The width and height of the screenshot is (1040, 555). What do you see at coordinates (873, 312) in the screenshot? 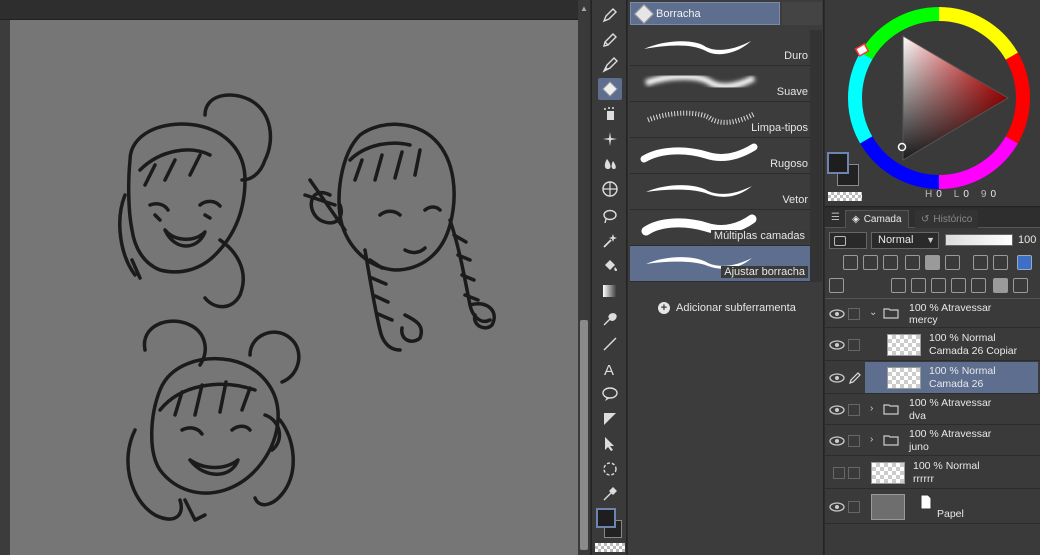
I see `chevron-down-icon: ⌄` at bounding box center [873, 312].